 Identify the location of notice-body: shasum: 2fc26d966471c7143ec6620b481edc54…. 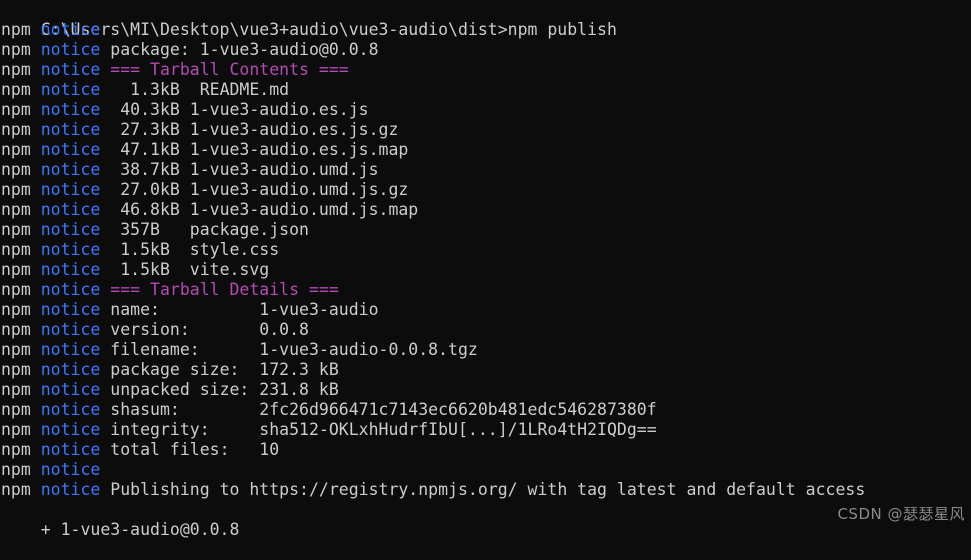
(378, 409).